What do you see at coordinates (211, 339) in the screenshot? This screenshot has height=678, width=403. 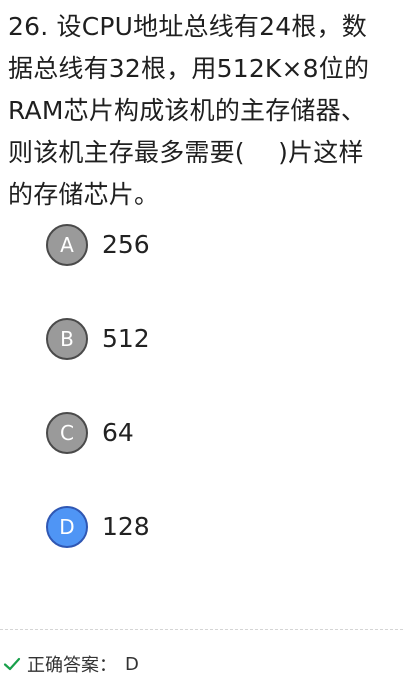 I see `option-b: B 512` at bounding box center [211, 339].